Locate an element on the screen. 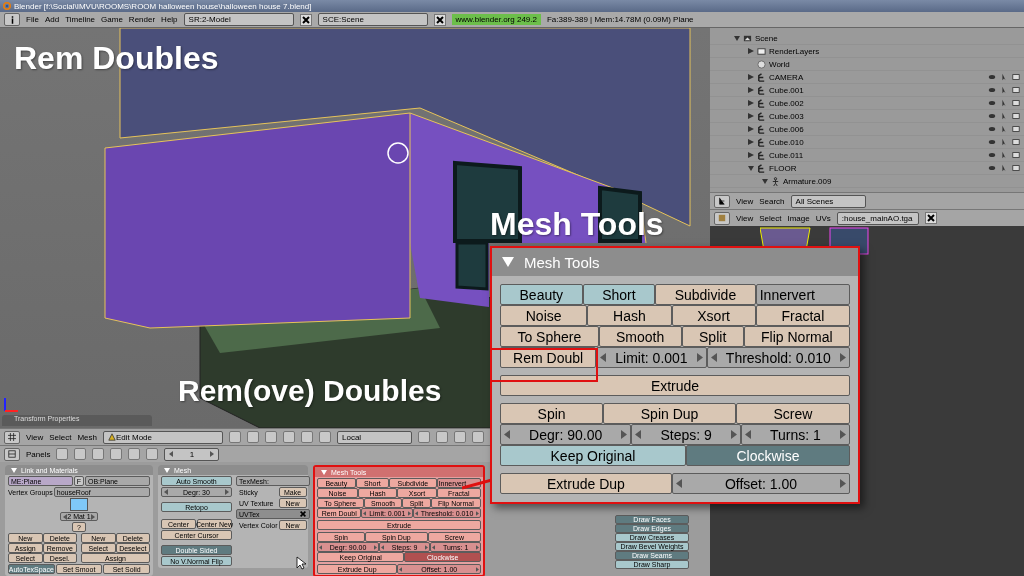 The width and height of the screenshot is (1024, 576). number-field: Limit: 0.001 is located at coordinates (651, 357).